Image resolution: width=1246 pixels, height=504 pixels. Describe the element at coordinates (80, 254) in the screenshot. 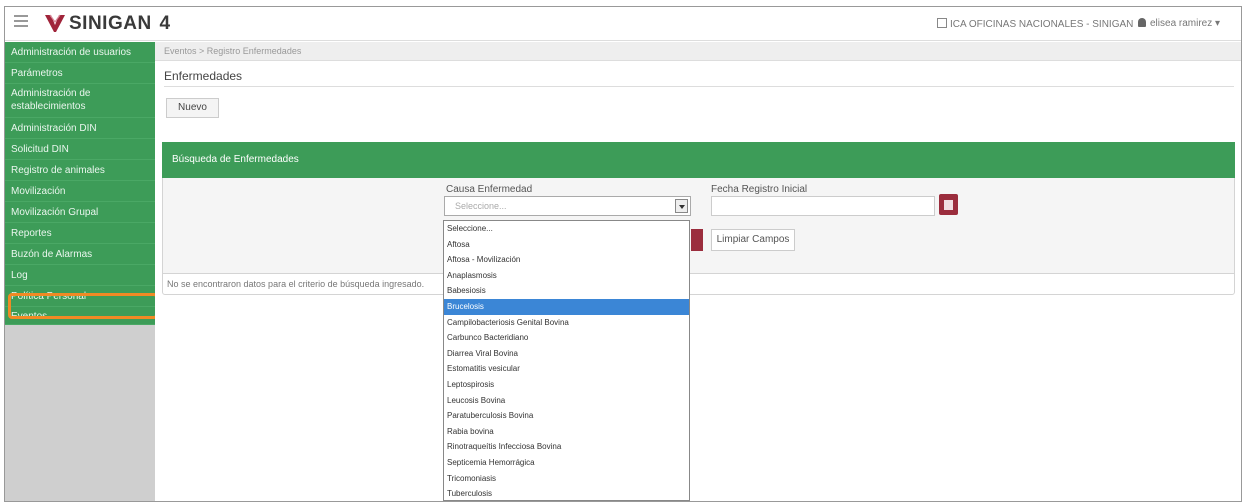

I see `sidebar-item-buzon-alarmas: Buzón de Alarmas` at that location.